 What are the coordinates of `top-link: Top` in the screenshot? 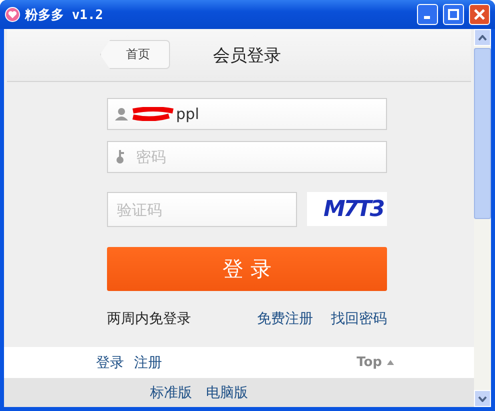 It's located at (375, 362).